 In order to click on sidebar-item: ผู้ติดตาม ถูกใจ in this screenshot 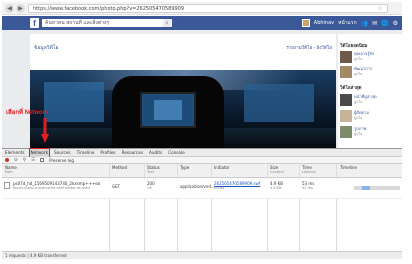, I will do `click(370, 117)`.